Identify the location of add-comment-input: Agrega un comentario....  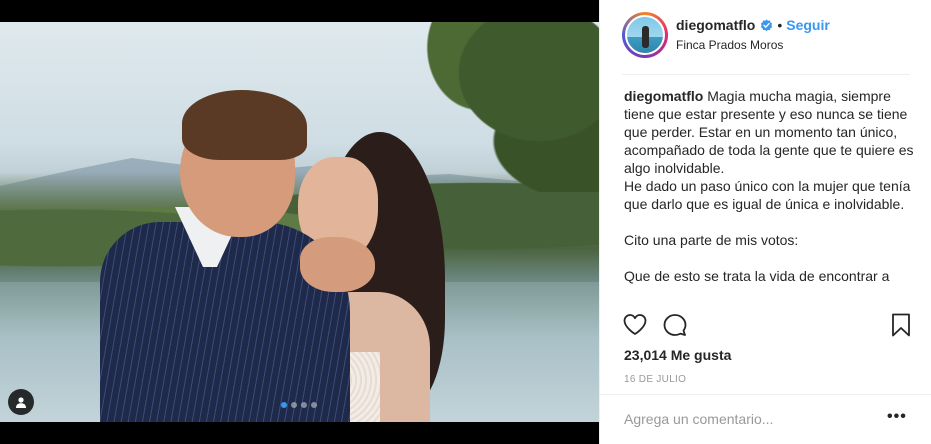
(739, 419).